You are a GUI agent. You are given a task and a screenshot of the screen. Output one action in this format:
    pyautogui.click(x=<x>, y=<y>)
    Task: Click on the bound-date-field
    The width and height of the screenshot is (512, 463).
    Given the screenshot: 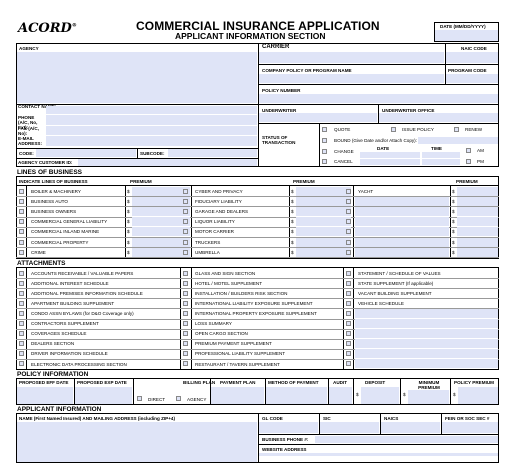 What is the action you would take?
    pyautogui.click(x=458, y=140)
    